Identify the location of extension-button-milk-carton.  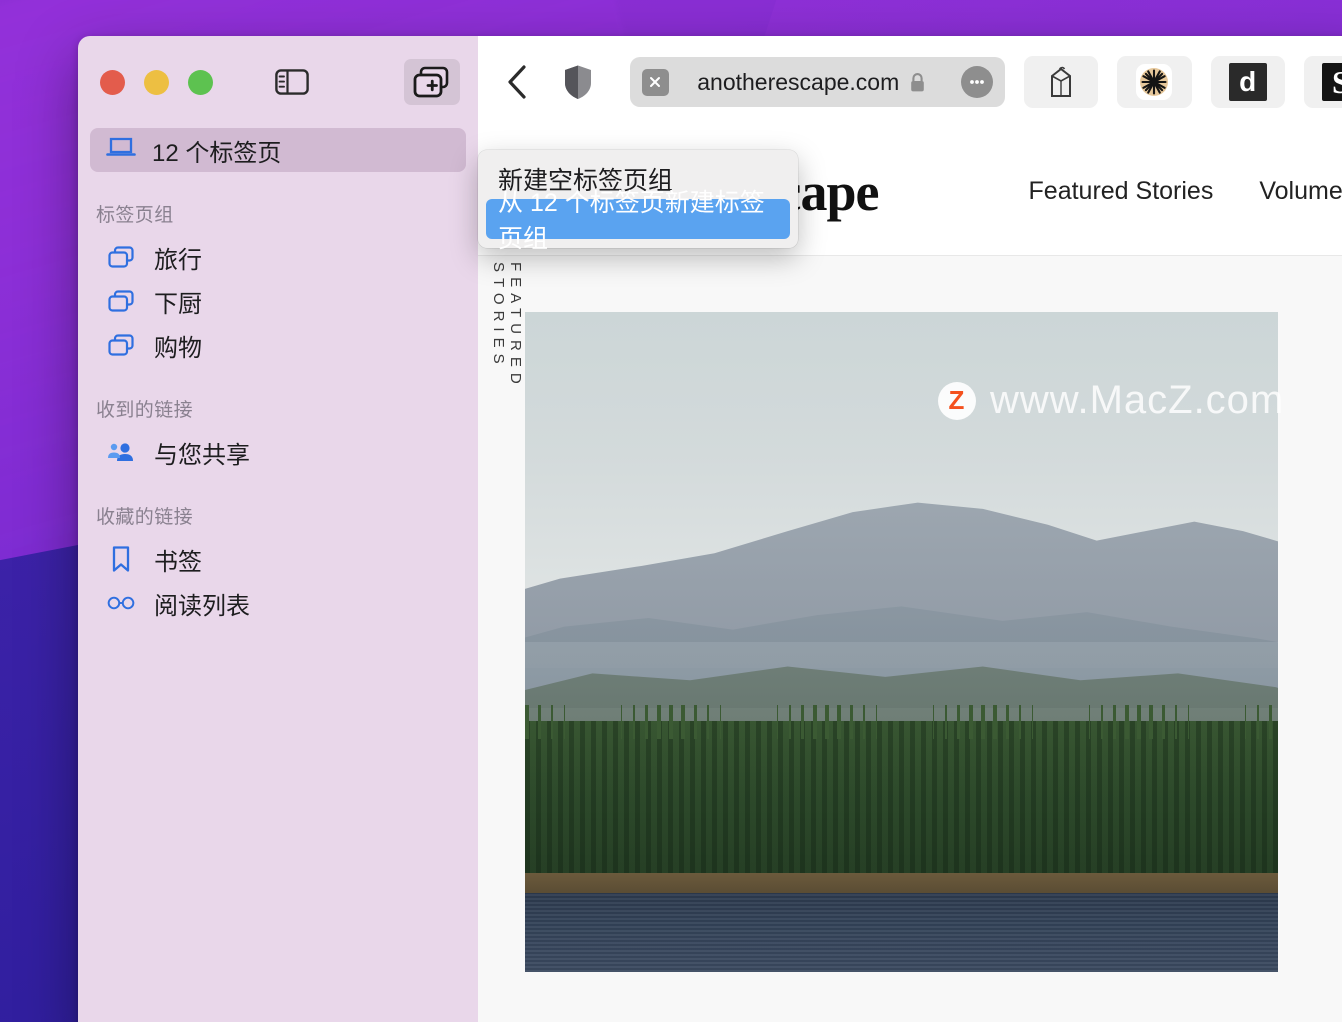
(1061, 82).